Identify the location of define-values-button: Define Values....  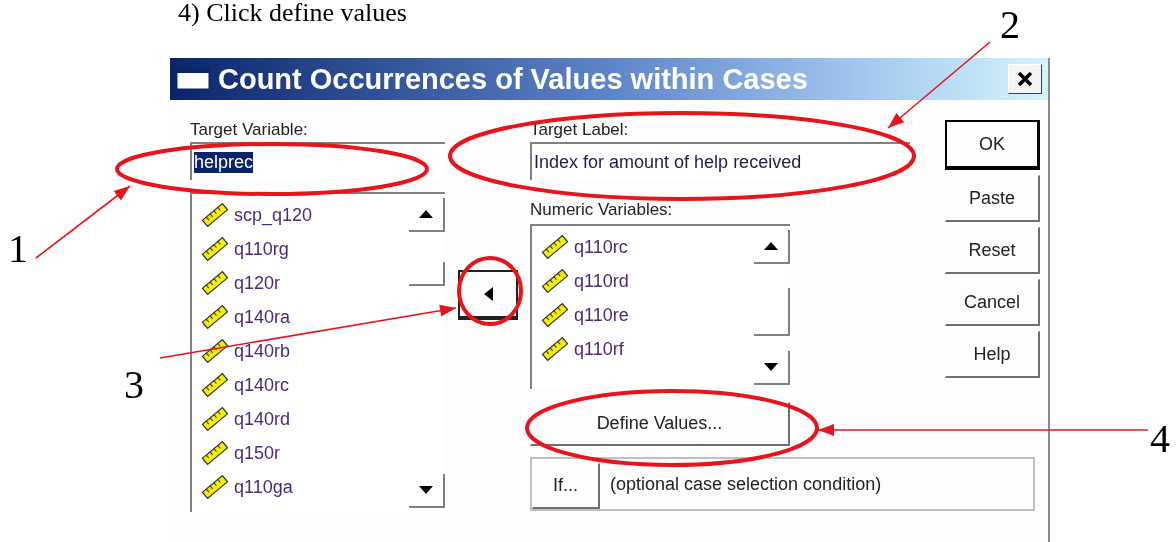
(660, 424).